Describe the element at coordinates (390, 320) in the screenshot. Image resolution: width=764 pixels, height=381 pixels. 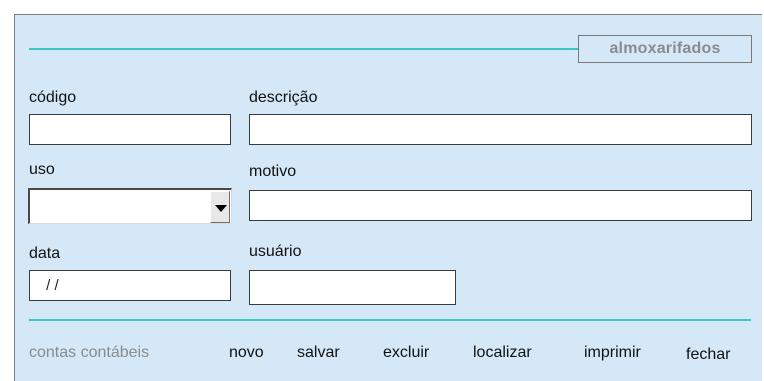
I see `footer-divider` at that location.